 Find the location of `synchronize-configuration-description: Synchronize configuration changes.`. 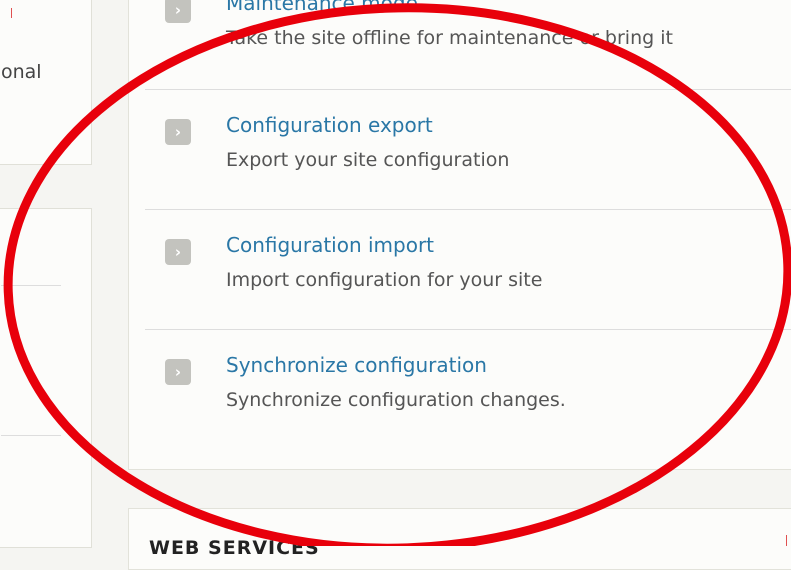

synchronize-configuration-description: Synchronize configuration changes. is located at coordinates (396, 400).